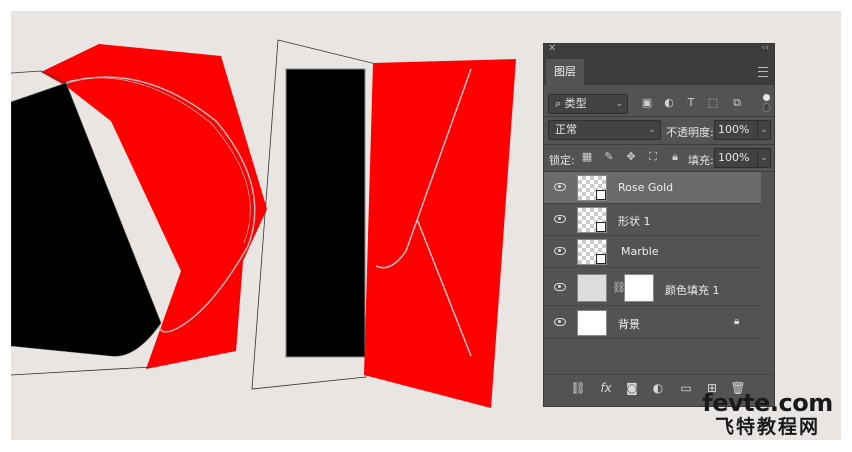  Describe the element at coordinates (634, 221) in the screenshot. I see `layer-name: 形状 1` at that location.